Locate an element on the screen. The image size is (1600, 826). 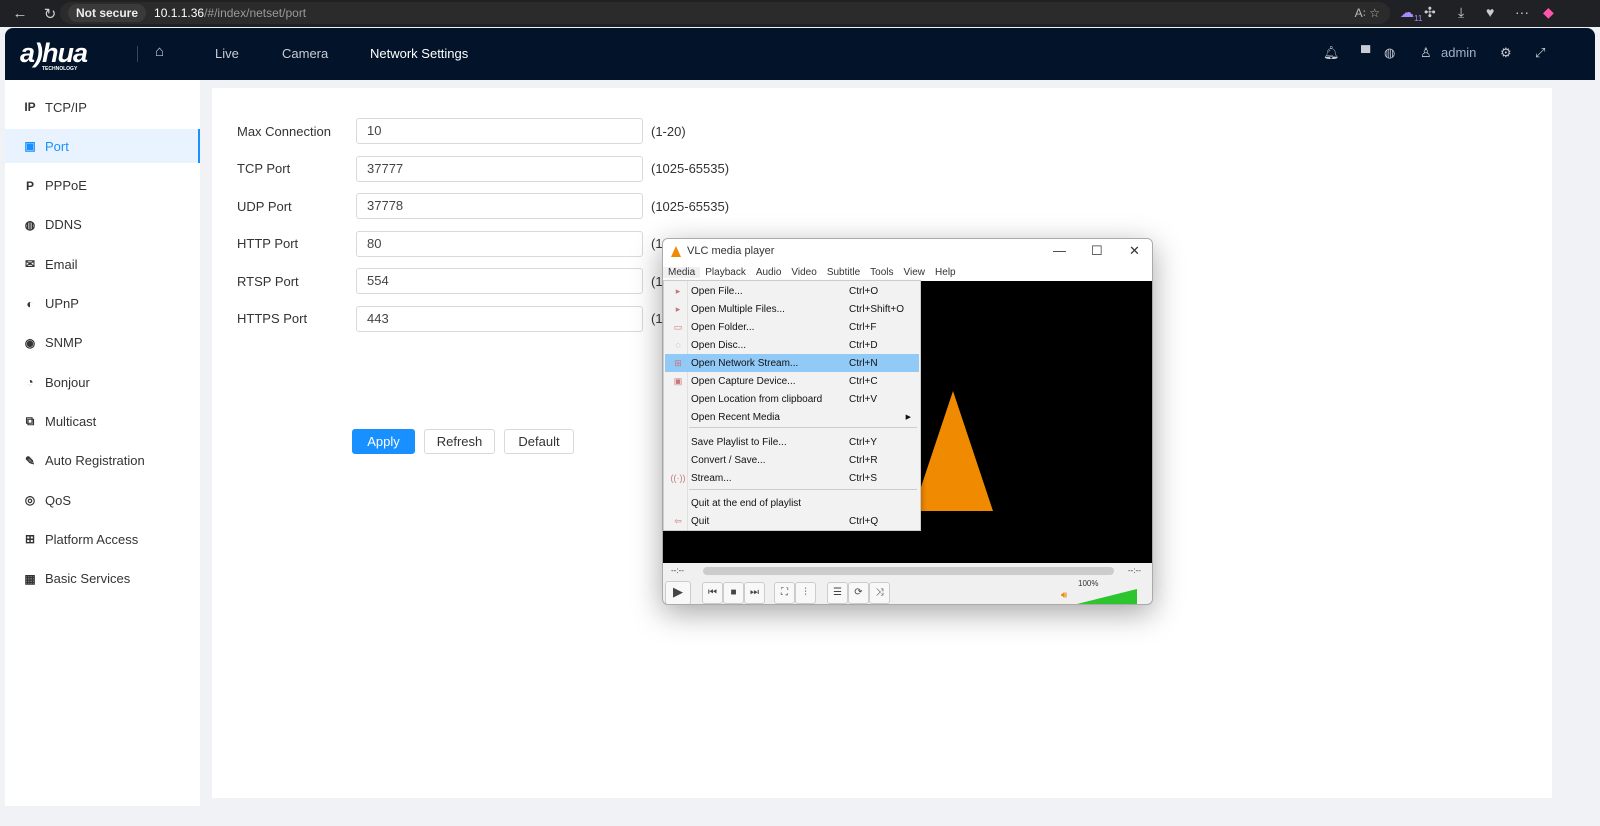
sidebar-item-upnp: ◐ UPnP is located at coordinates (102, 304).